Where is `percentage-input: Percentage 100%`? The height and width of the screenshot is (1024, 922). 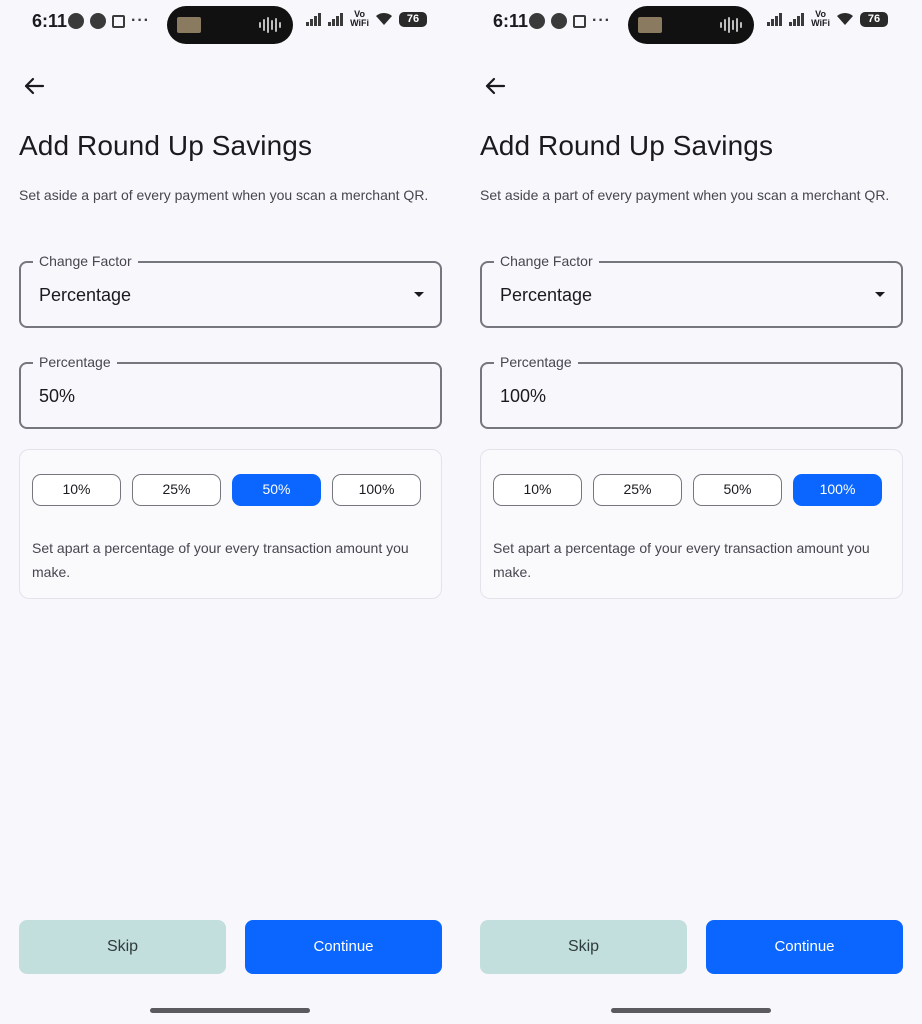
percentage-input: Percentage 100% is located at coordinates (691, 391).